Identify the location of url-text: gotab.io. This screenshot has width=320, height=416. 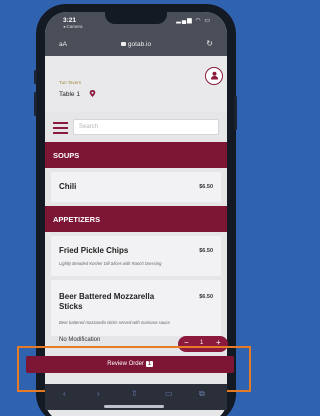
(139, 44).